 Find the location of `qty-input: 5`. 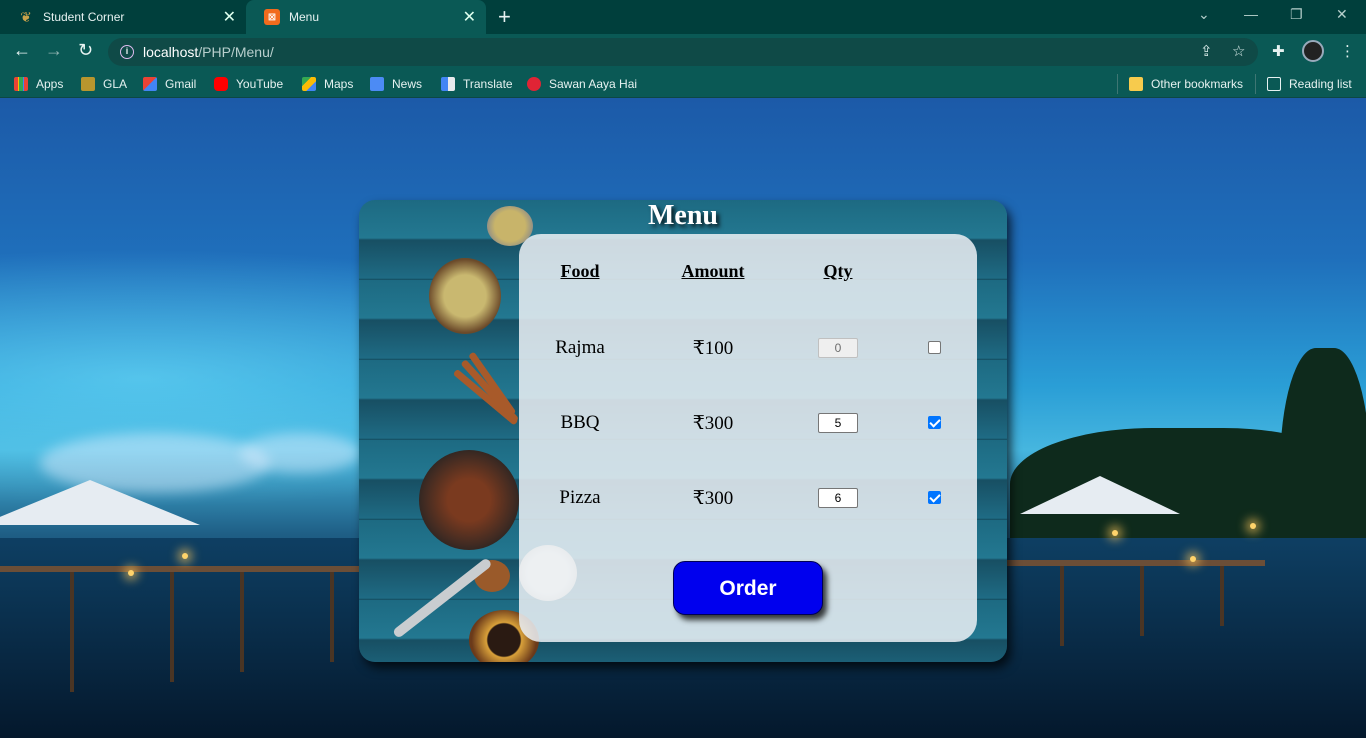

qty-input: 5 is located at coordinates (838, 423).